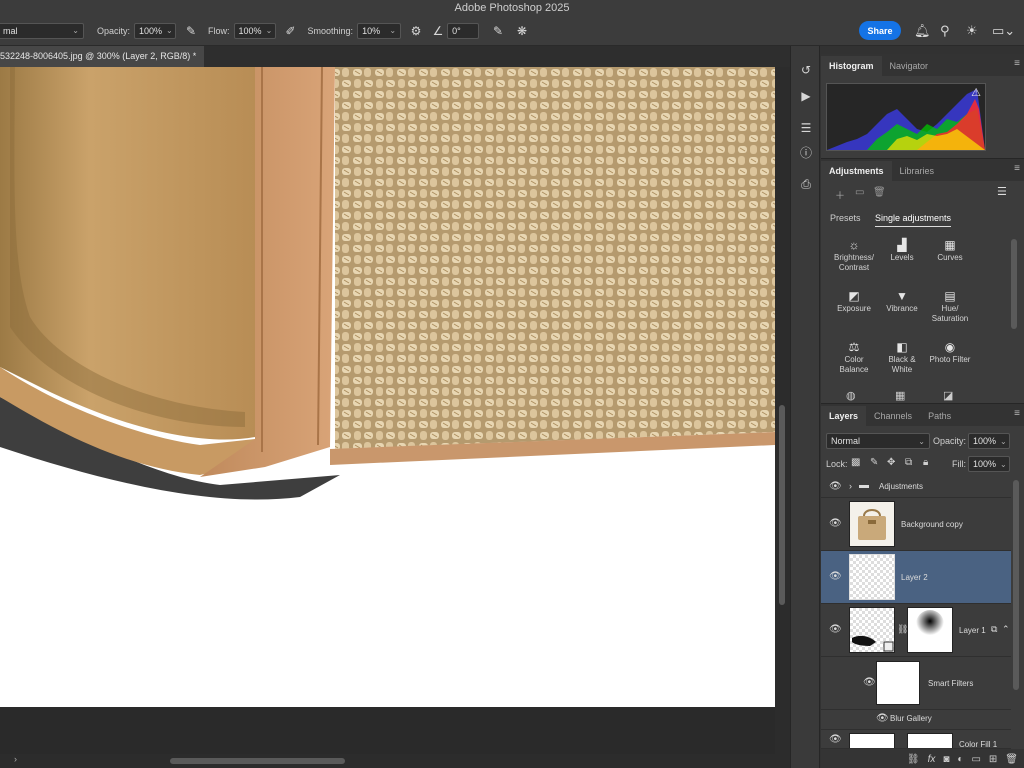 This screenshot has width=1024, height=768. What do you see at coordinates (873, 643) in the screenshot?
I see `layer-1-thumbnail-image` at bounding box center [873, 643].